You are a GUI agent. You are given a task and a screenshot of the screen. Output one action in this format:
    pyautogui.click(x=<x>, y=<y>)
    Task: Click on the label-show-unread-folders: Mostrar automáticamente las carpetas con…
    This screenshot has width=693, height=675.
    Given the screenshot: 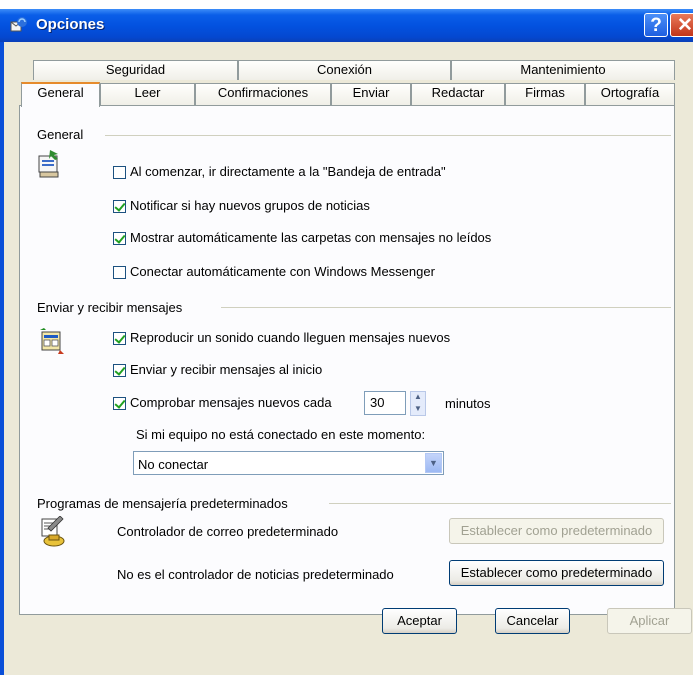 What is the action you would take?
    pyautogui.click(x=310, y=237)
    